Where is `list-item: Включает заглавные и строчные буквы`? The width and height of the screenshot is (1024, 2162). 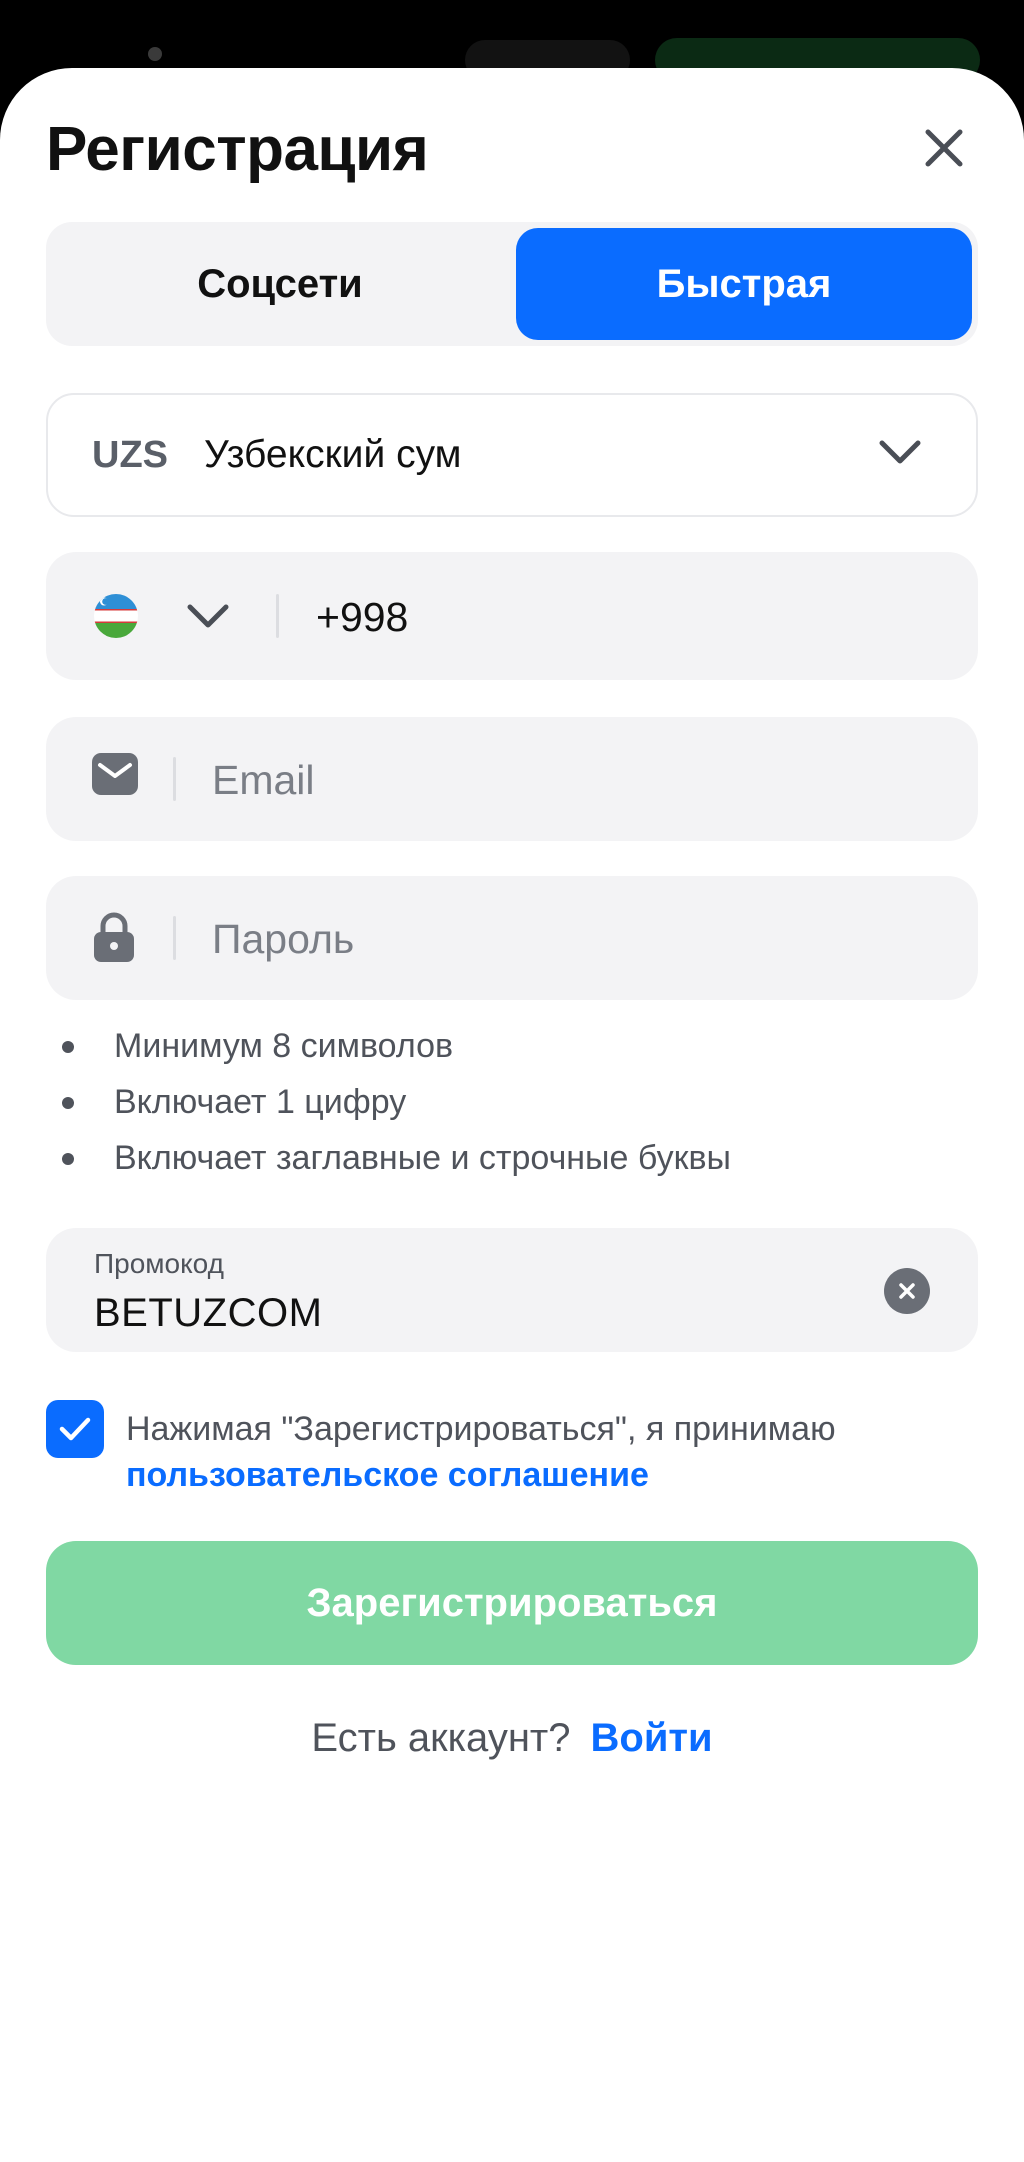 list-item: Включает заглавные и строчные буквы is located at coordinates (393, 1162).